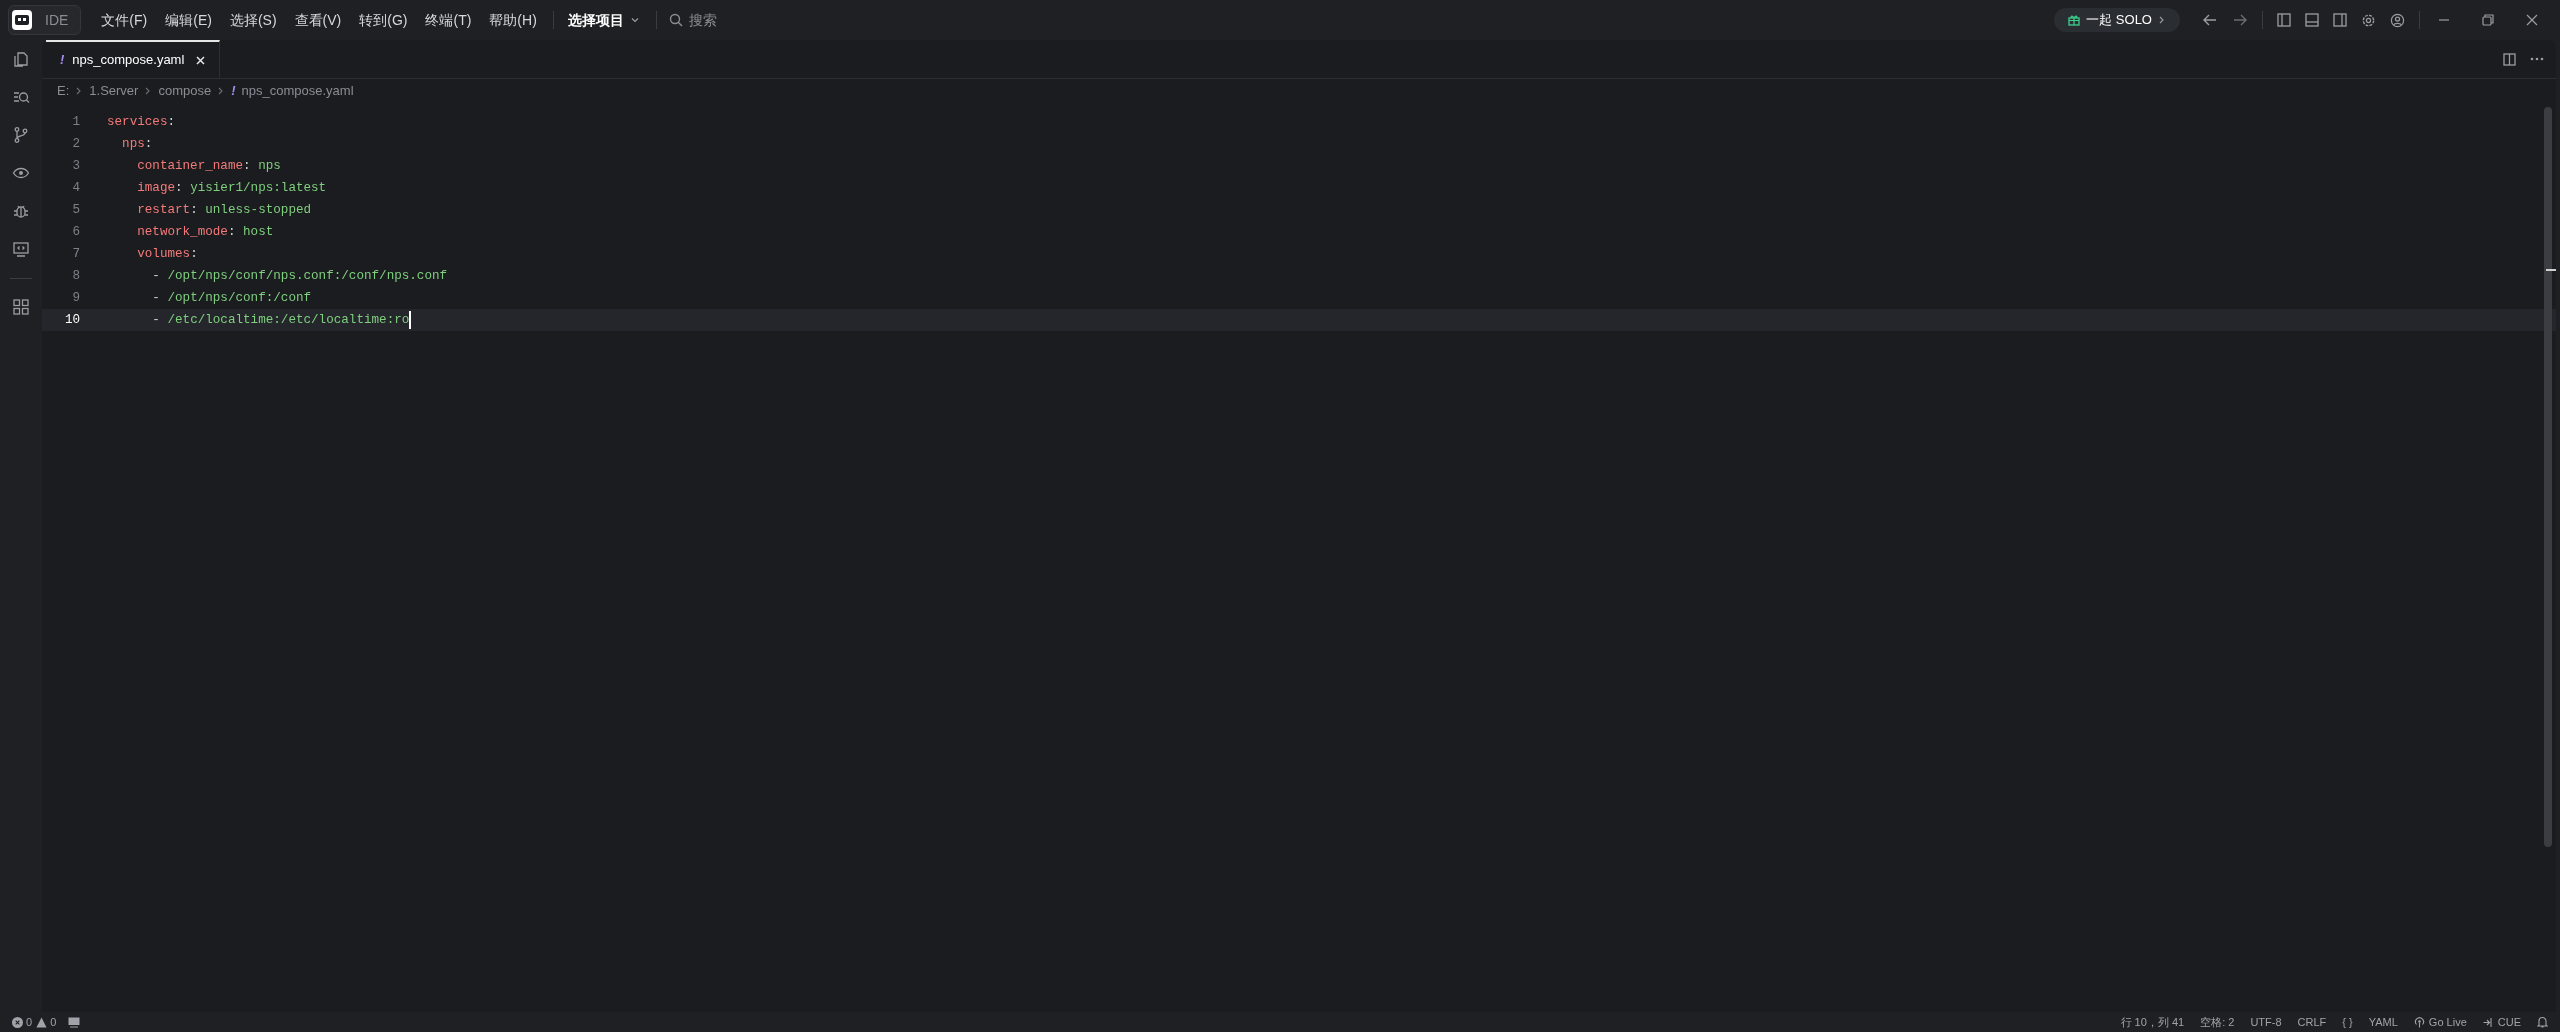  What do you see at coordinates (231, 188) in the screenshot?
I see `code-line: image: yisier1/nps:latest` at bounding box center [231, 188].